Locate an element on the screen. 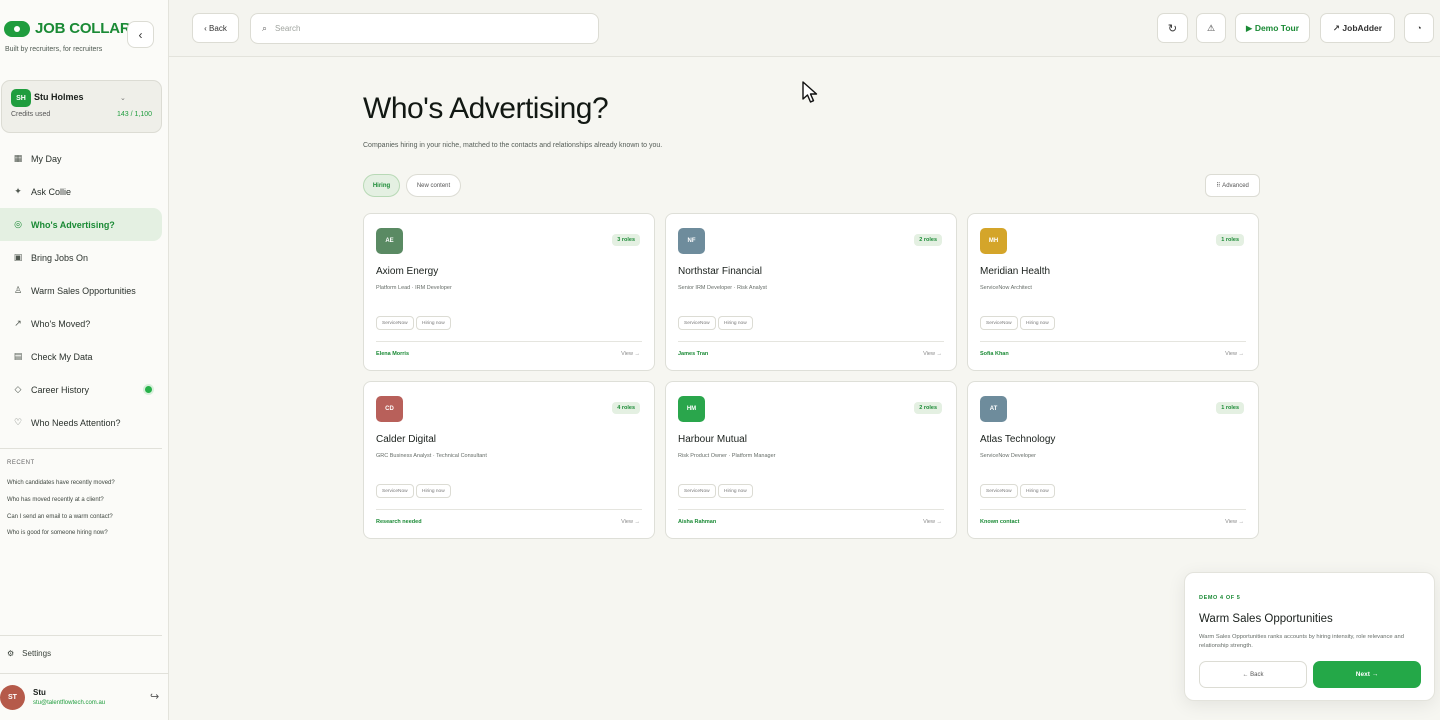 The height and width of the screenshot is (720, 1440). nav-item-career-history: ◇ Career History is located at coordinates (81, 389).